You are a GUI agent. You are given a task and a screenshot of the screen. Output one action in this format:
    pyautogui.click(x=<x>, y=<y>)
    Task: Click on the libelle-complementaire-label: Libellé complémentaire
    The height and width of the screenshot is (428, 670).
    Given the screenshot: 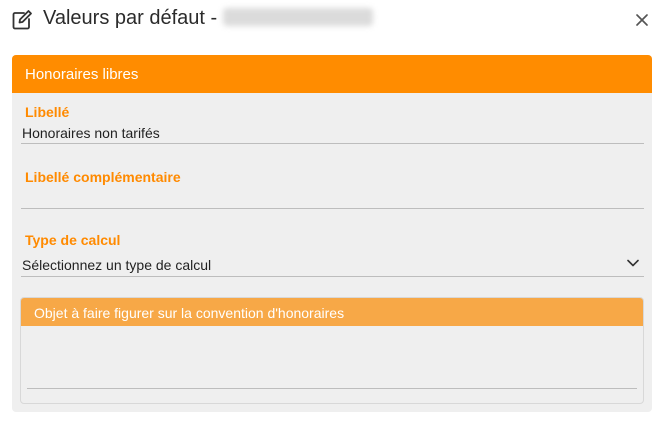 What is the action you would take?
    pyautogui.click(x=103, y=177)
    